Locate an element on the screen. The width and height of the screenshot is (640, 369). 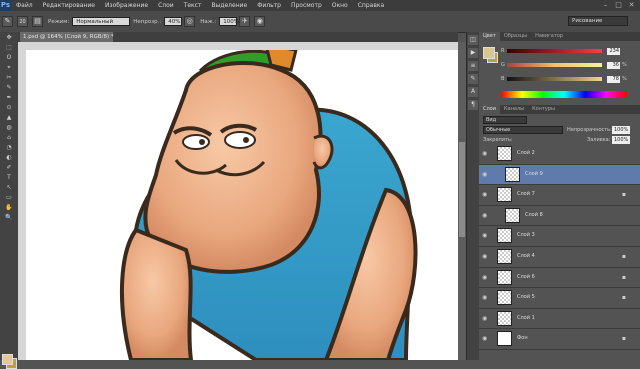
history-panel-icon: ◫ is located at coordinates (473, 40).